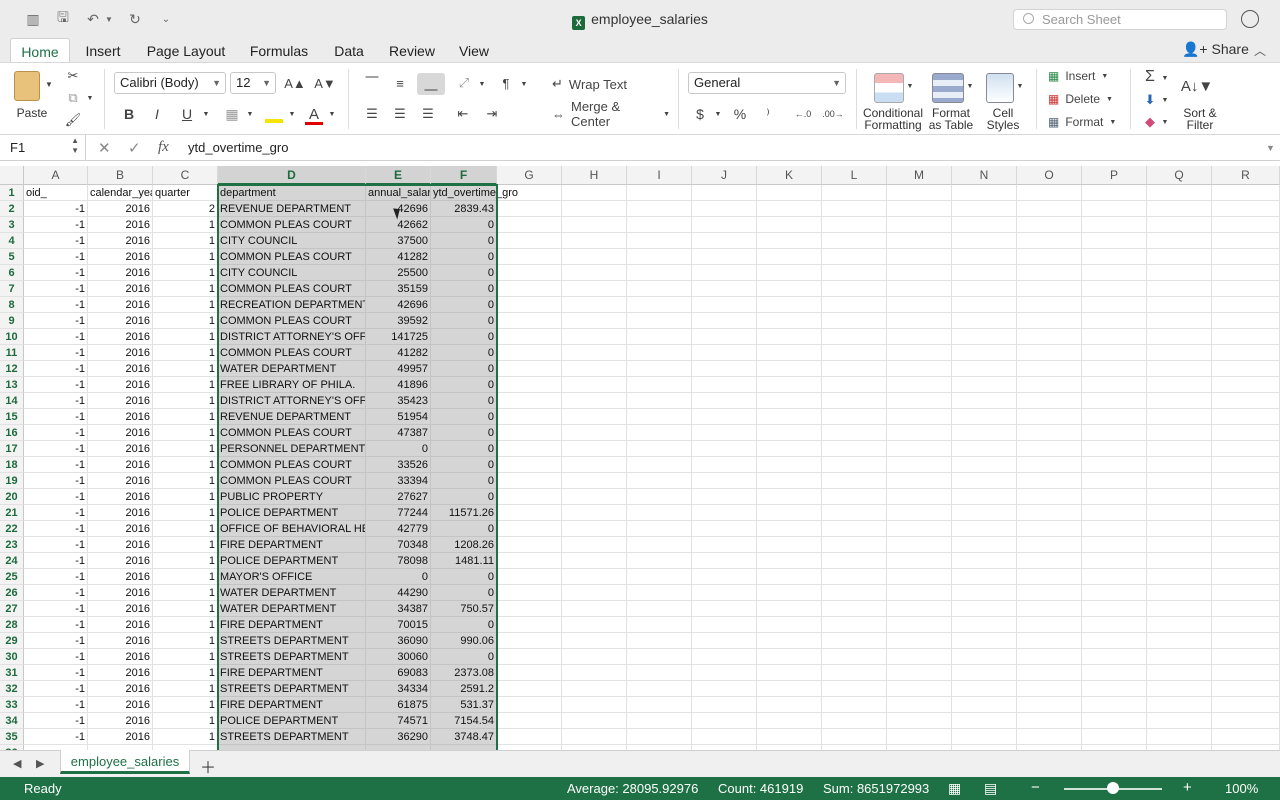  I want to click on table-cell: 49957, so click(398, 369).